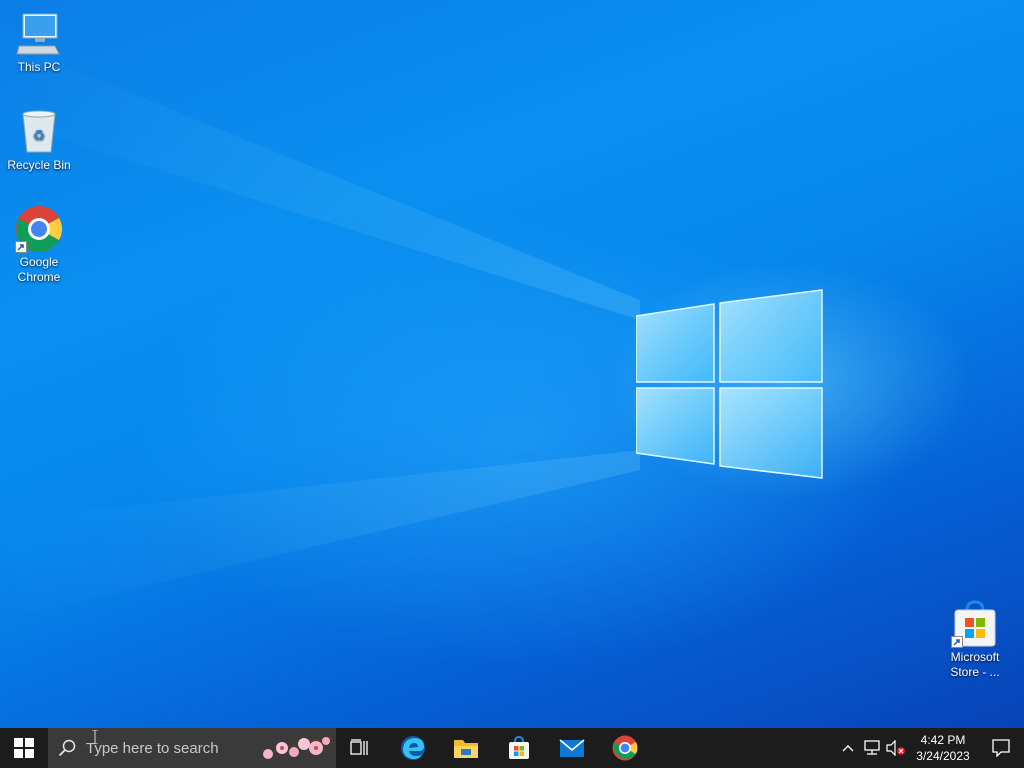  What do you see at coordinates (296, 749) in the screenshot?
I see `cherry-blossom-icon` at bounding box center [296, 749].